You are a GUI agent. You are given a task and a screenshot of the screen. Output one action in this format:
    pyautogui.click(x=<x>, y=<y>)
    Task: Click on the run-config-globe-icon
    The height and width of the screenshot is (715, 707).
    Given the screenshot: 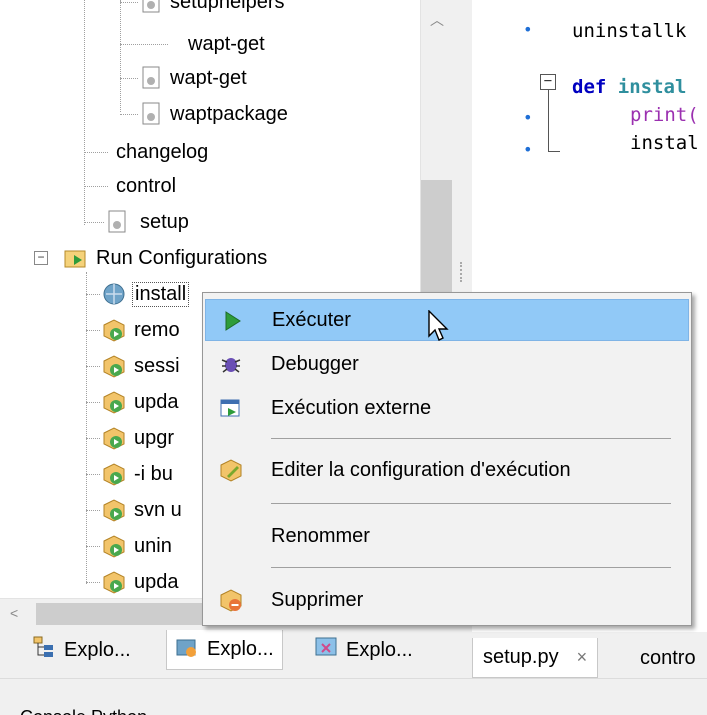 What is the action you would take?
    pyautogui.click(x=114, y=294)
    